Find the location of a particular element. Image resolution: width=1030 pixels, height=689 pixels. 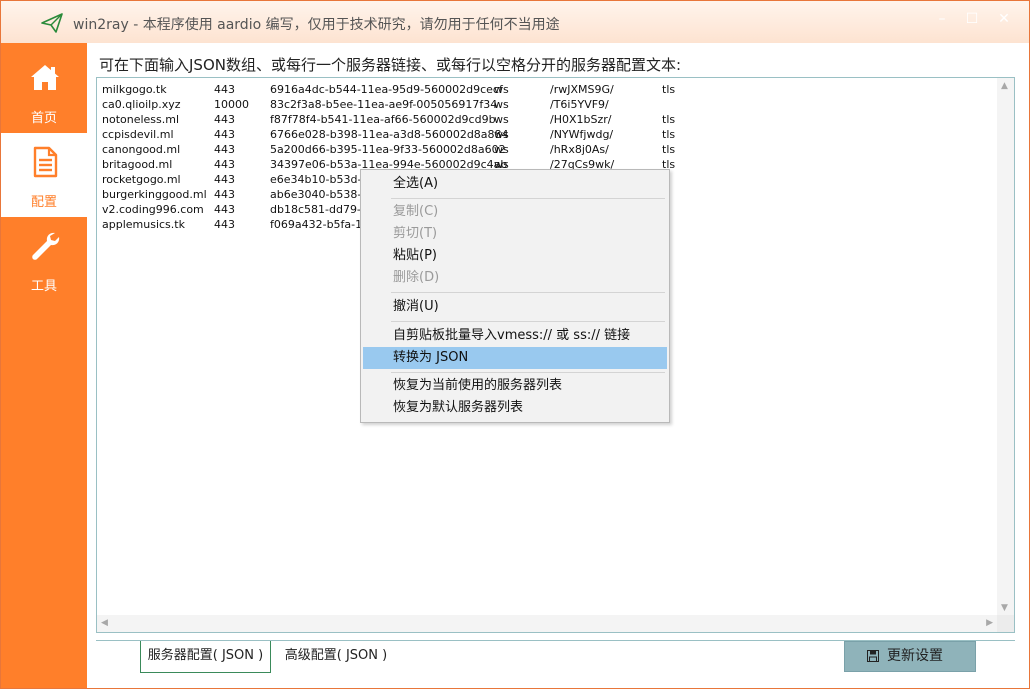

config-field: ccpisdevil.ml is located at coordinates (138, 134).